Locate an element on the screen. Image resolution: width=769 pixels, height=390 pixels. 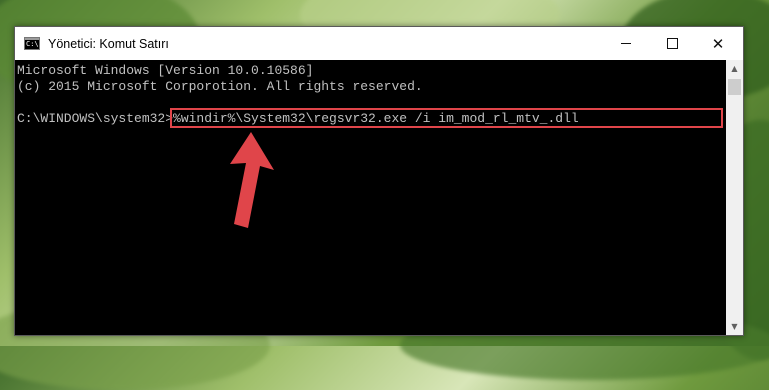
title-bar: C:\ Yönetici: Komut Satırı ✕ is located at coordinates (379, 43).